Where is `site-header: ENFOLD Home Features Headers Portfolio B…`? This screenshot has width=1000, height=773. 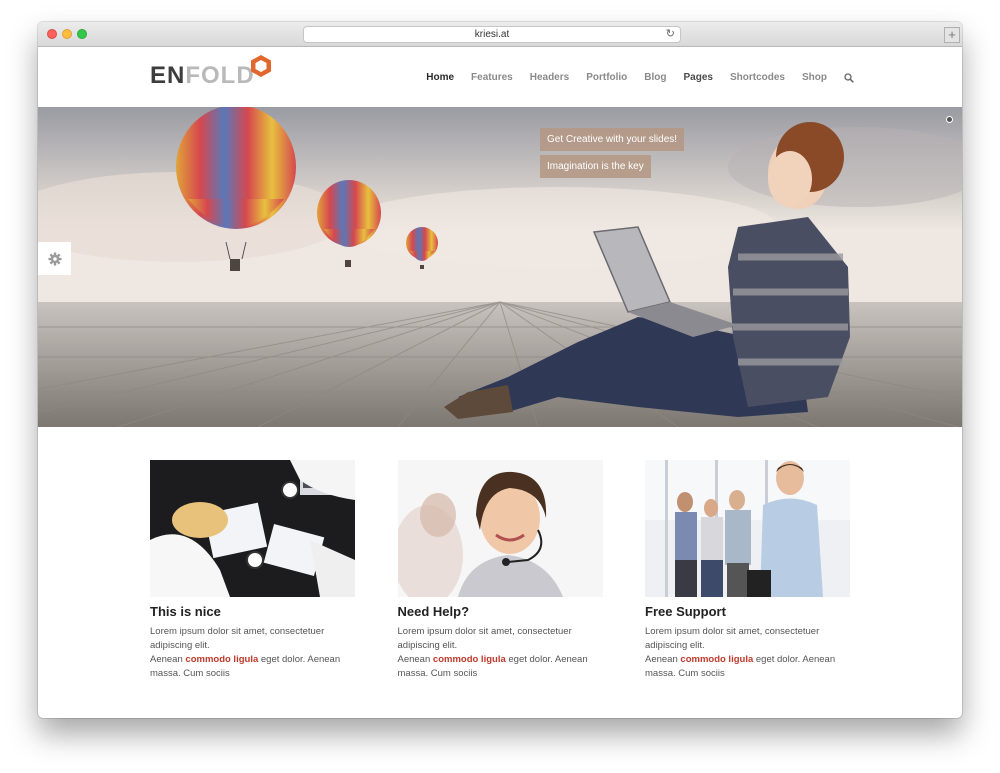
site-header: ENFOLD Home Features Headers Portfolio B… is located at coordinates (500, 77).